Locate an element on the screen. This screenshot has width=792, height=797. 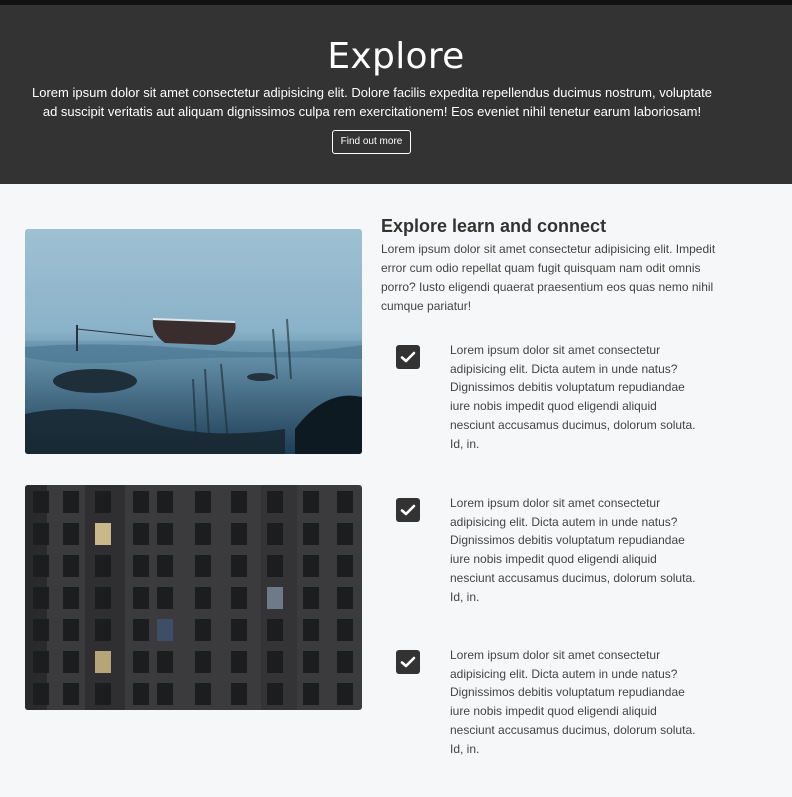
building-photo is located at coordinates (193, 597).